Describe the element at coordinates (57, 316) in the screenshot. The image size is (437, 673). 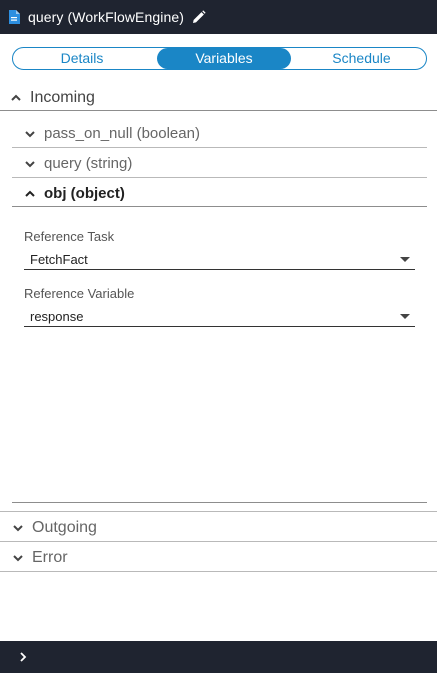
I see `reference-variable-value: response` at that location.